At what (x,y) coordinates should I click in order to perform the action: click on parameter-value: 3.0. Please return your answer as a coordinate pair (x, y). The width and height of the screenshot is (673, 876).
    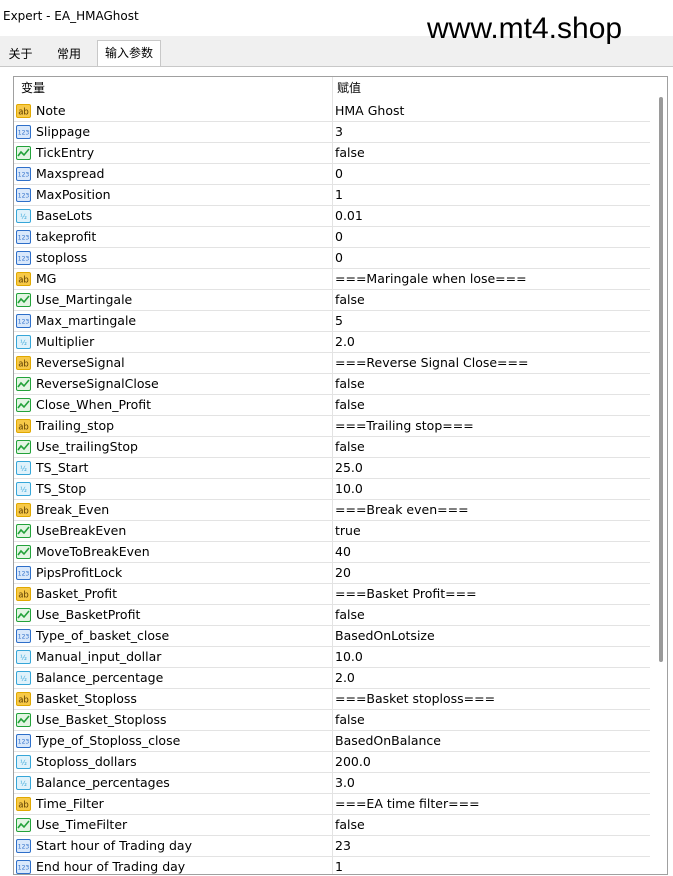
    Looking at the image, I should click on (345, 782).